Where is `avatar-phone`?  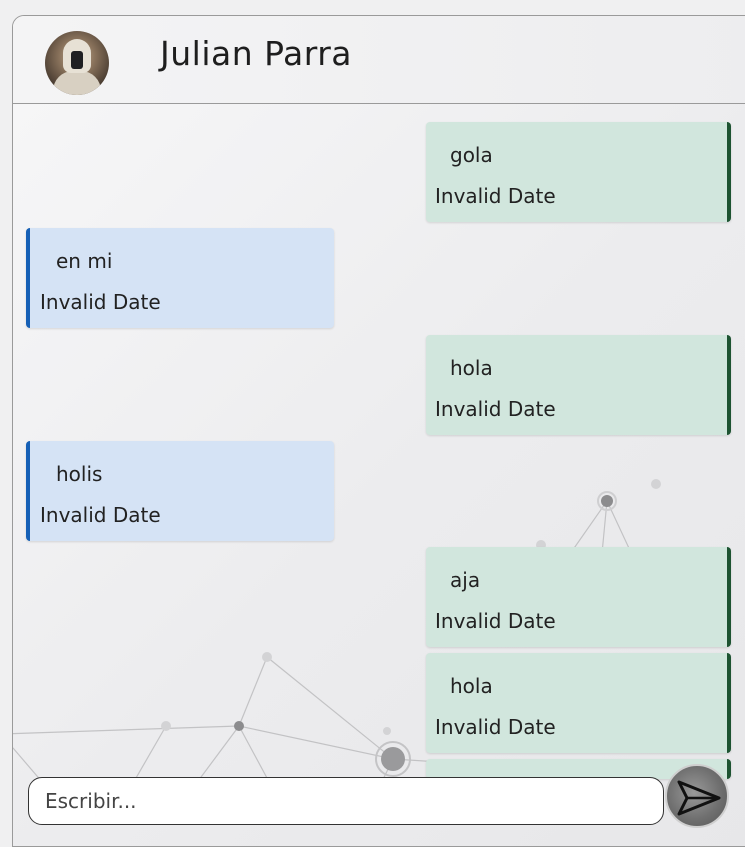
avatar-phone is located at coordinates (77, 60).